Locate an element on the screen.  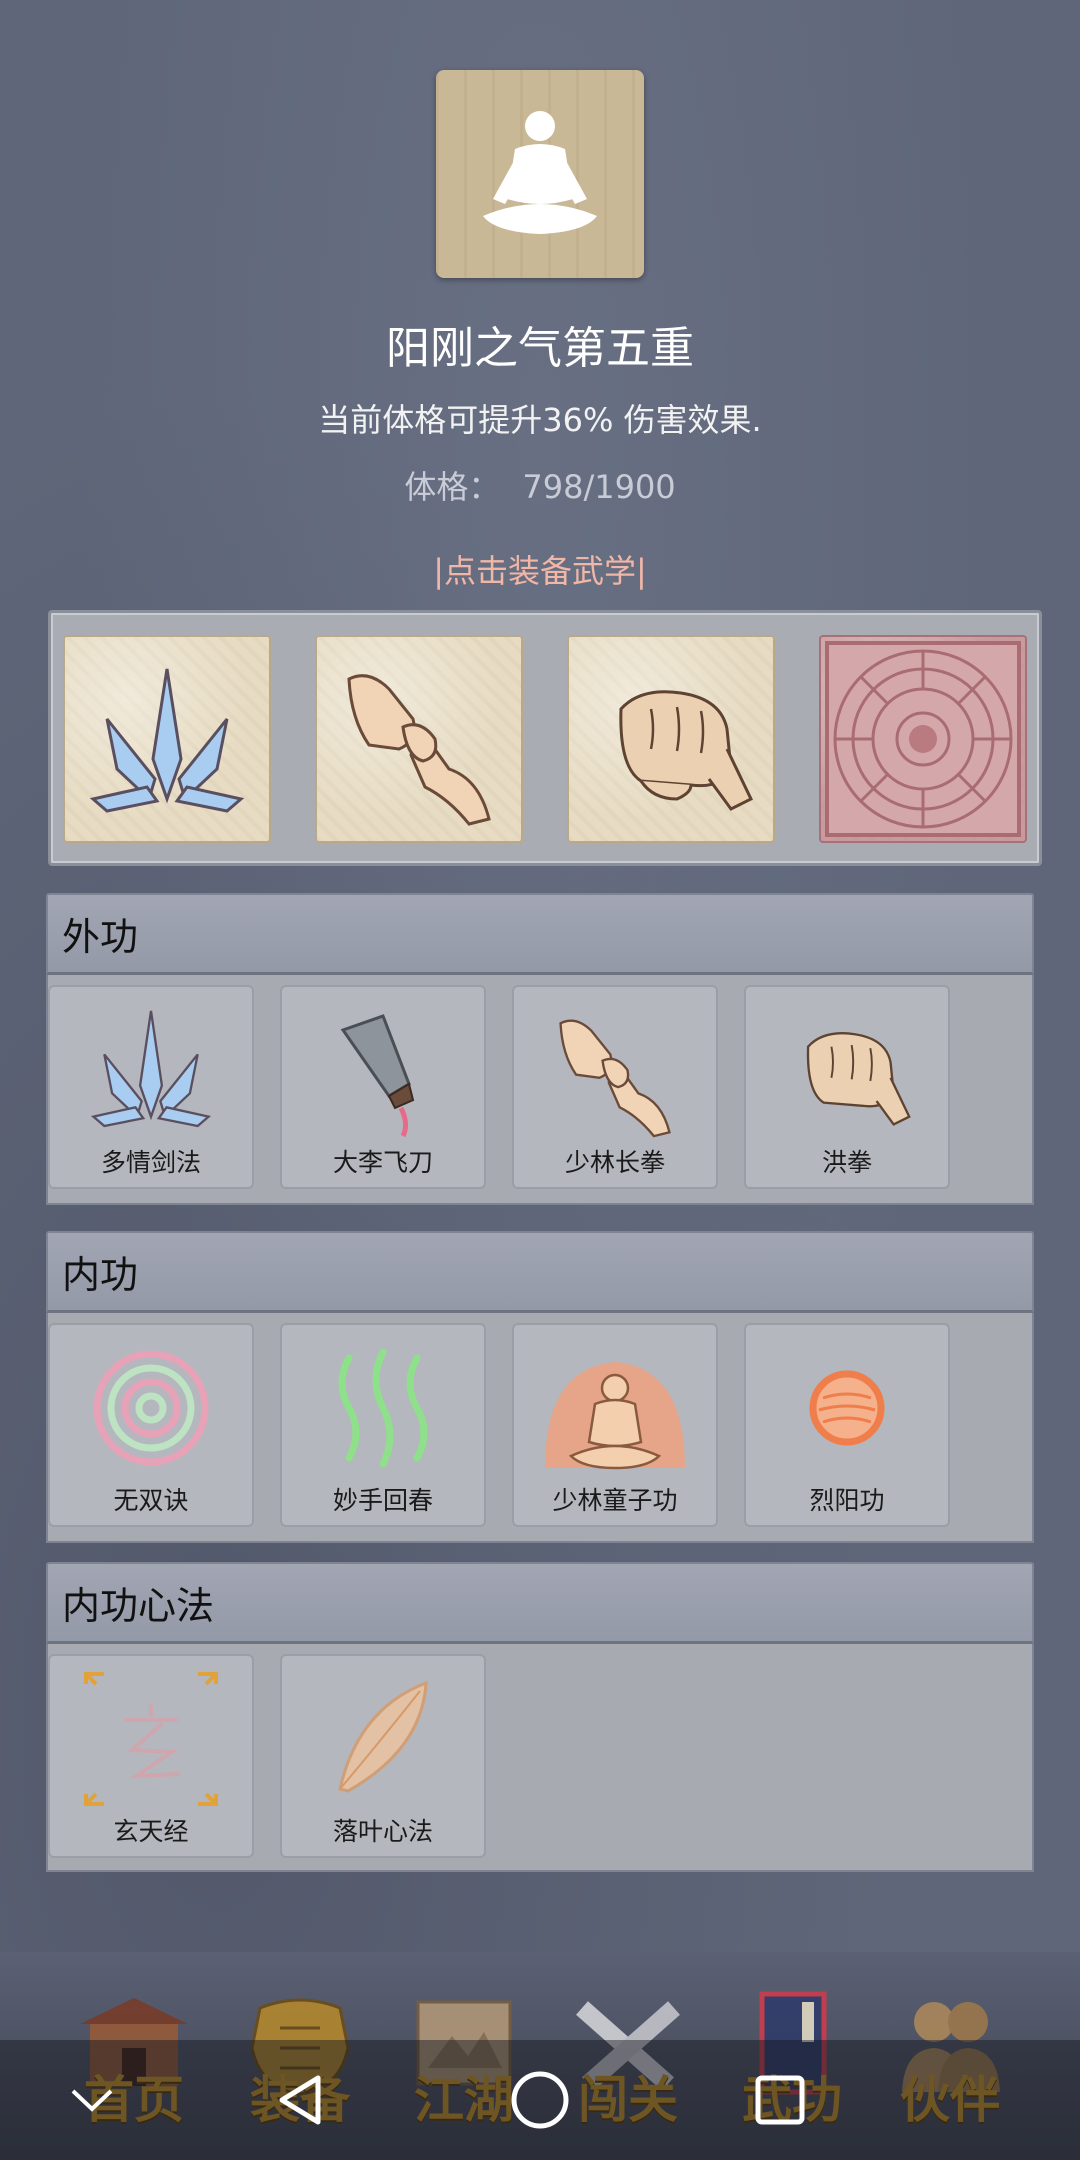
effect-description: 当前体格可提升36% 伤害效果. is located at coordinates (540, 420).